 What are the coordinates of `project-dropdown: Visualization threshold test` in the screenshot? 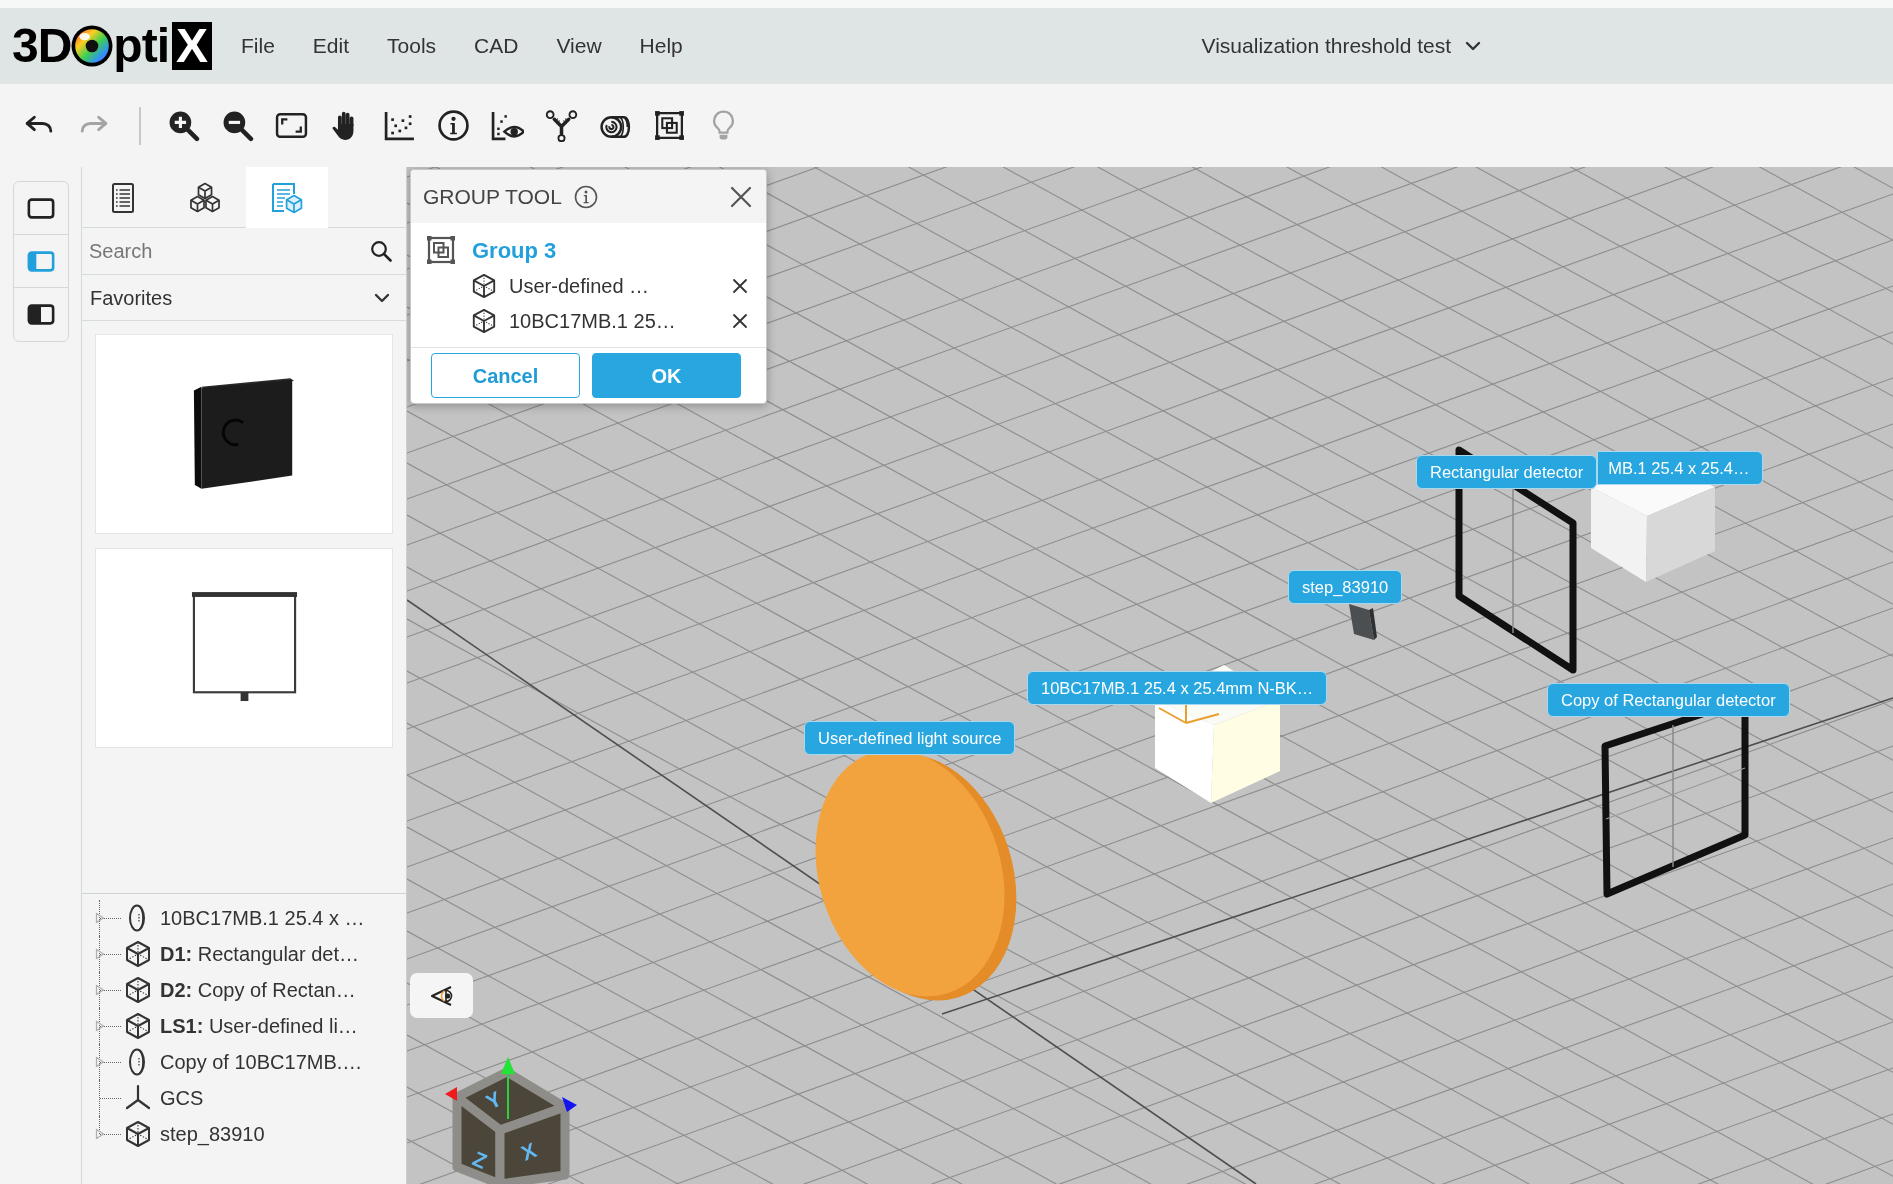 It's located at (1341, 46).